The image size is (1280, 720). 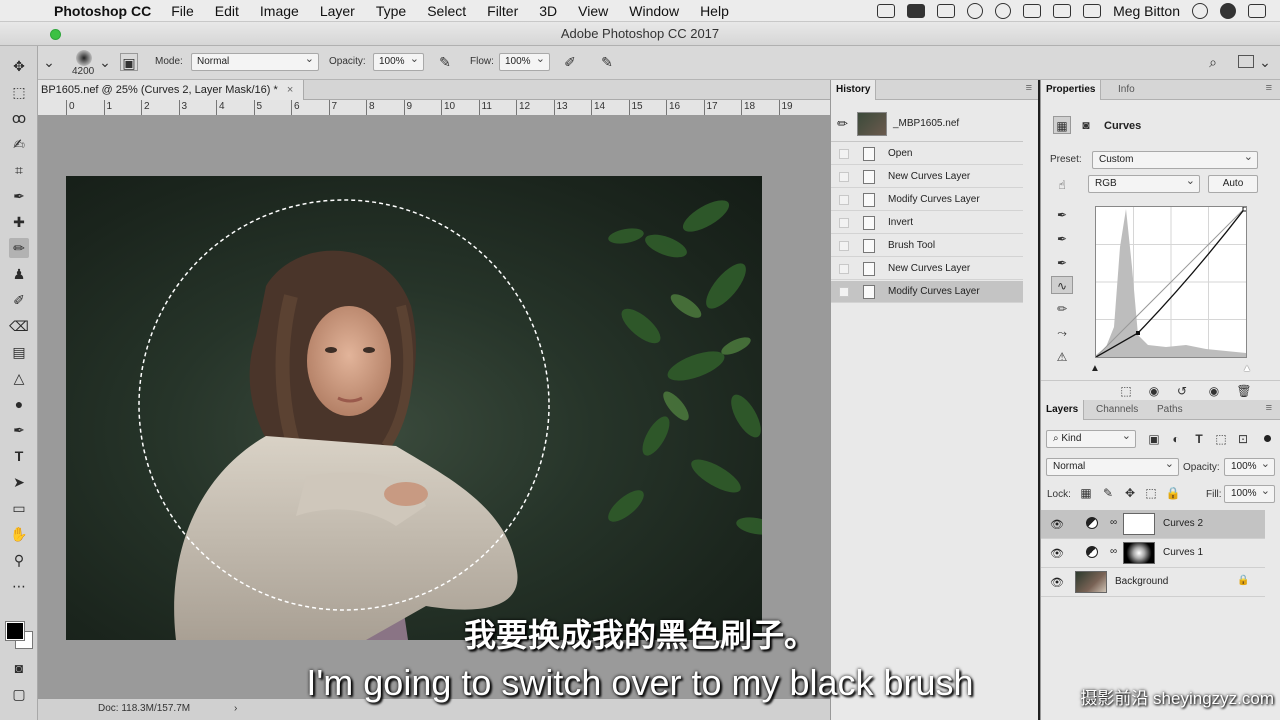 What do you see at coordinates (1265, 62) in the screenshot?
I see `workspace-chevron-icon: ⌄` at bounding box center [1265, 62].